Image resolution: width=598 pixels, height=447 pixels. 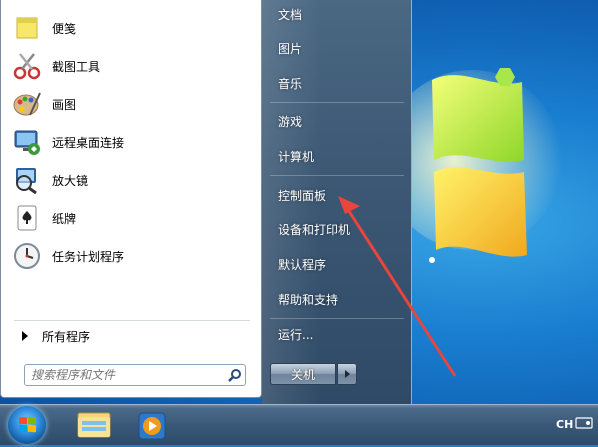 I want to click on program-item-snipping-tool: 截图工具, so click(x=132, y=66).